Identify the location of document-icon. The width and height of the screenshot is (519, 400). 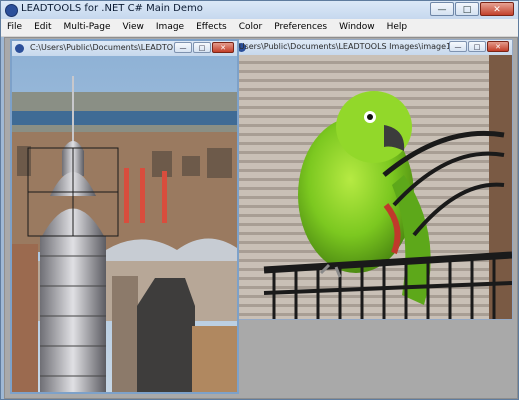
(19, 48).